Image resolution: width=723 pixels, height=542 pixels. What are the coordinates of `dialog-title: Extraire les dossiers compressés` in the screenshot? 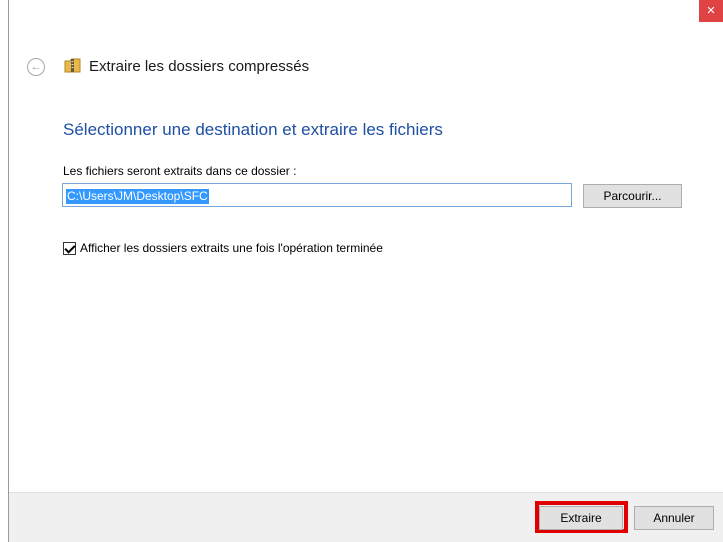 It's located at (199, 66).